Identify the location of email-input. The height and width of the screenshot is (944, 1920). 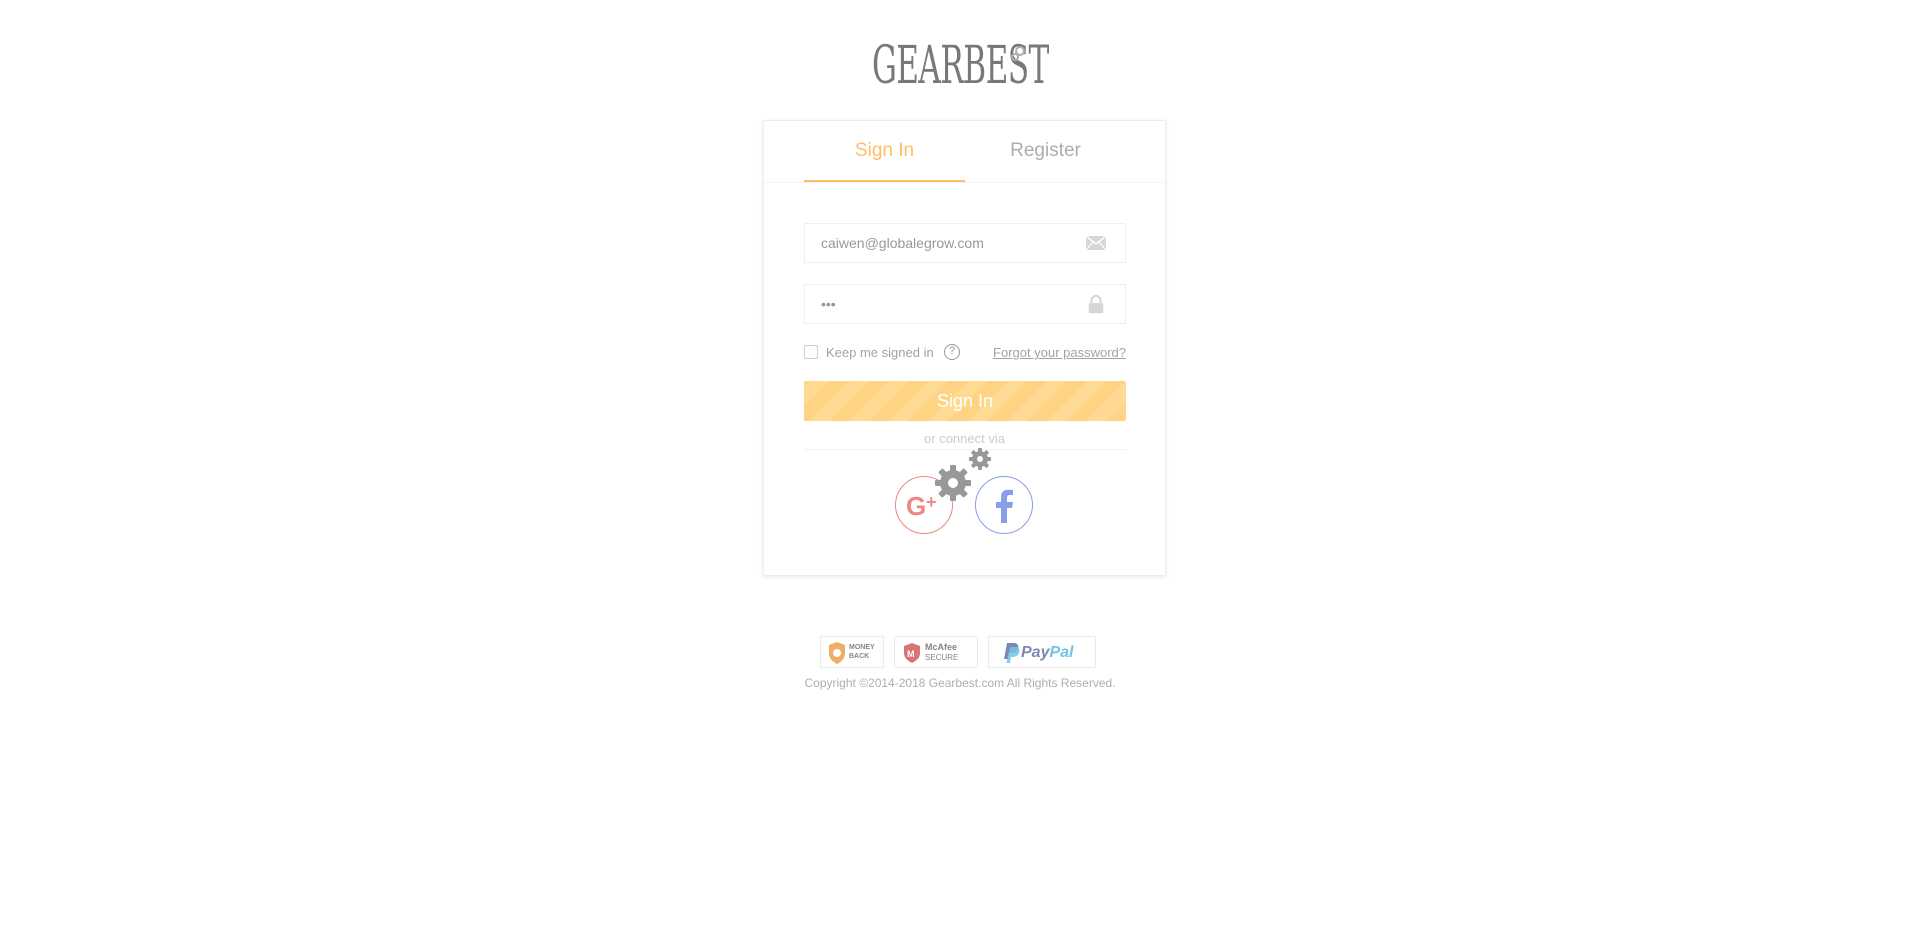
(951, 243).